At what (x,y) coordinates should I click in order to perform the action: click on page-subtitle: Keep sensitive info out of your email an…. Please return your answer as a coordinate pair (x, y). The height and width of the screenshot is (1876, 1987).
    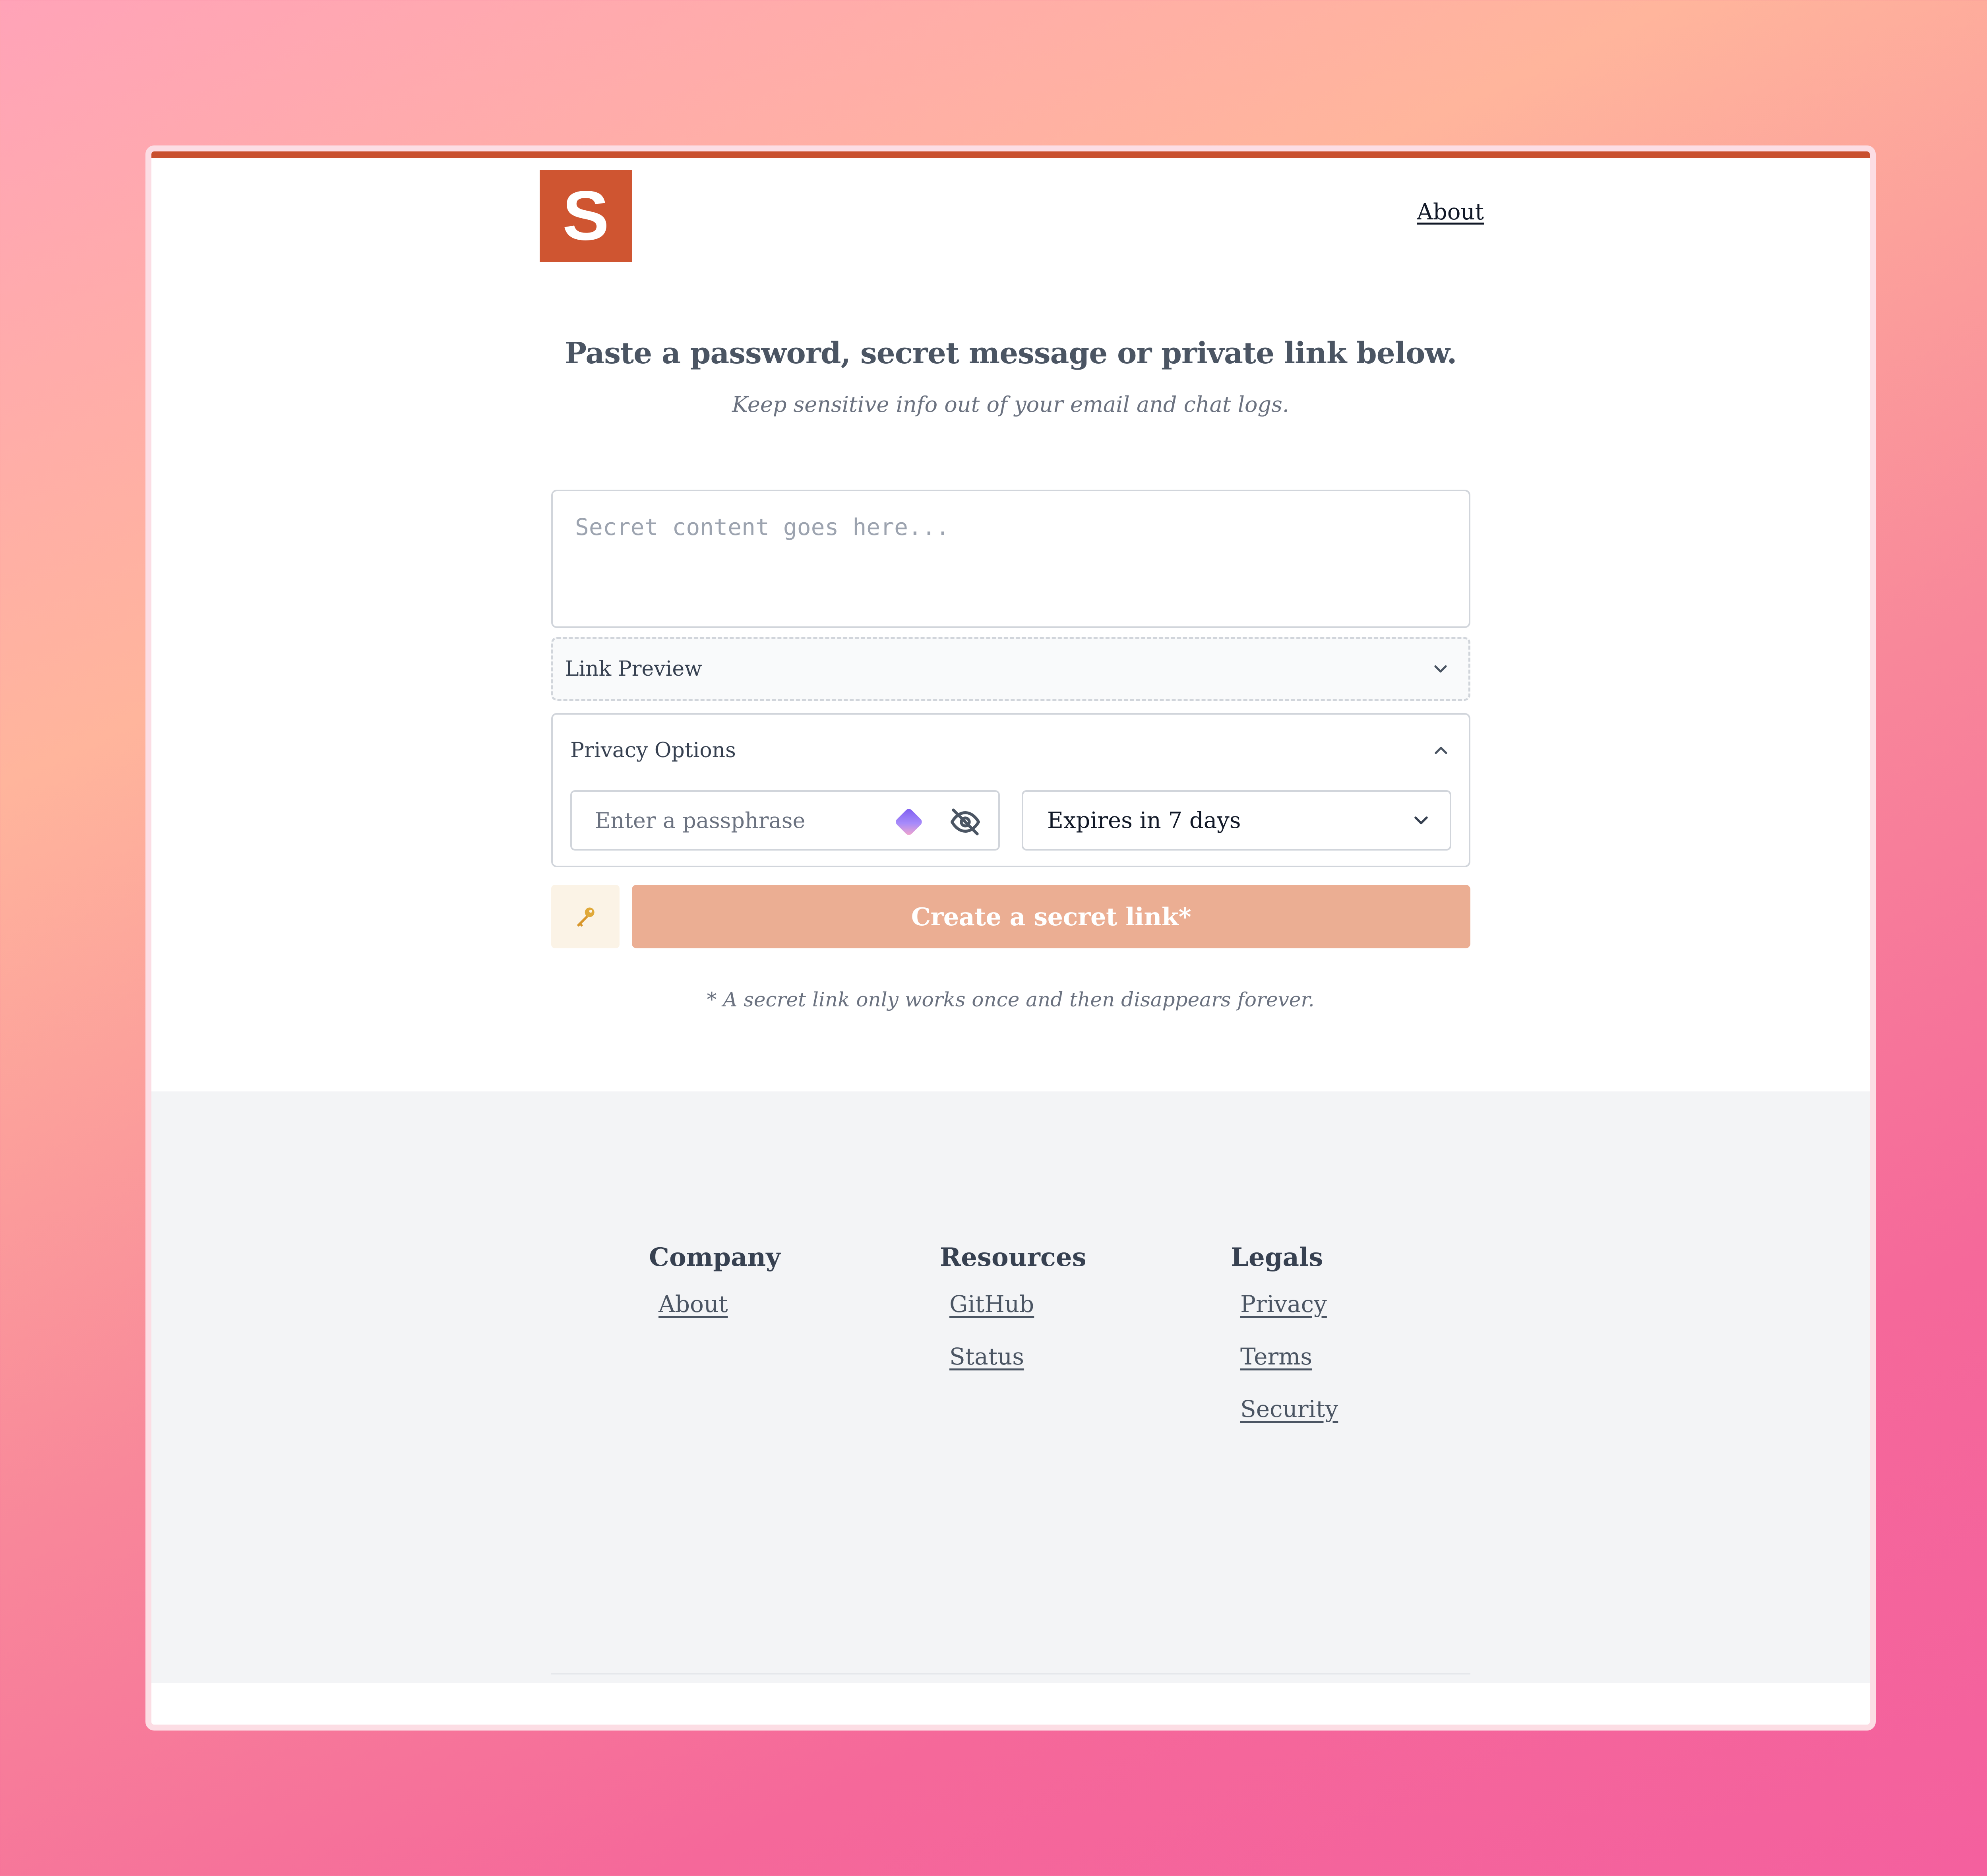
    Looking at the image, I should click on (1010, 404).